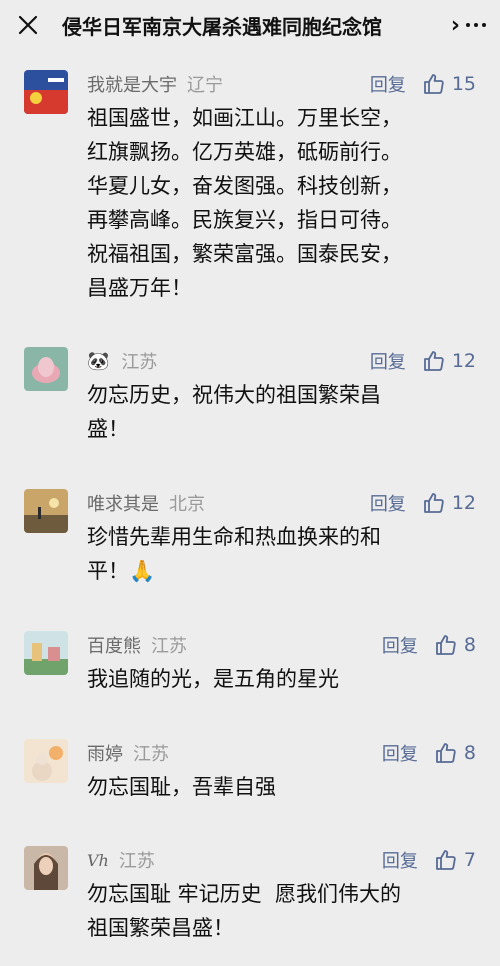  I want to click on comment-meta: 雨婷 江苏, so click(128, 753).